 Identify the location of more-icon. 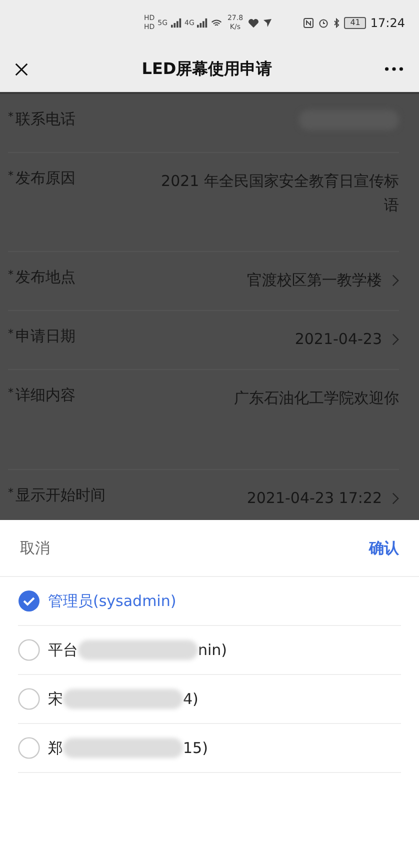
(394, 69).